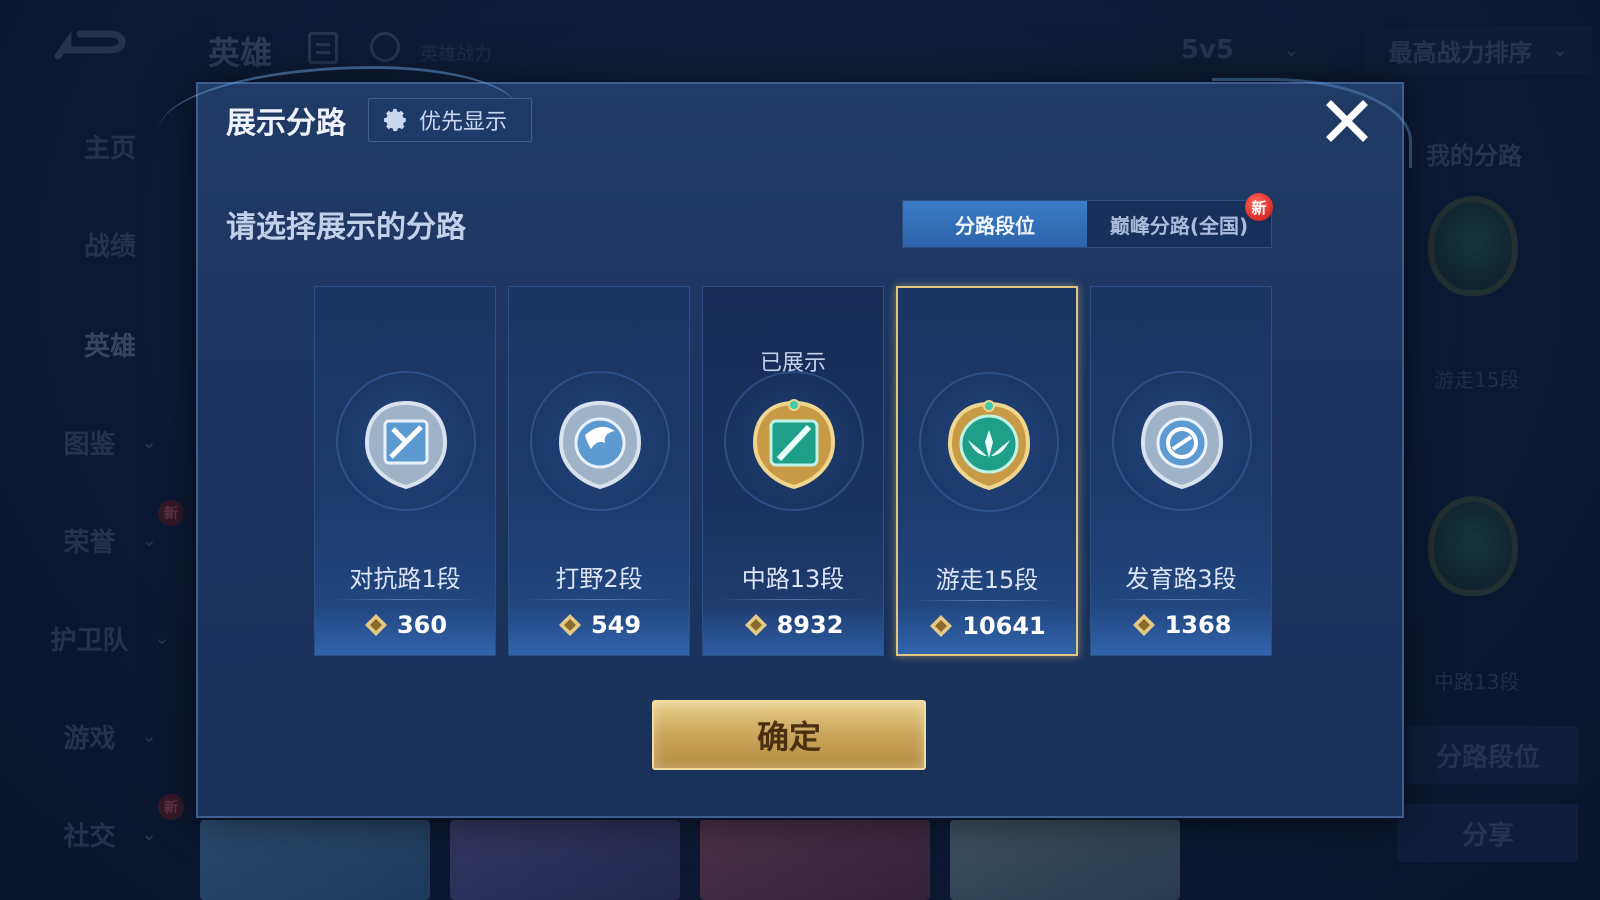  I want to click on lane-card-clash: 对抗路1段 360, so click(405, 471).